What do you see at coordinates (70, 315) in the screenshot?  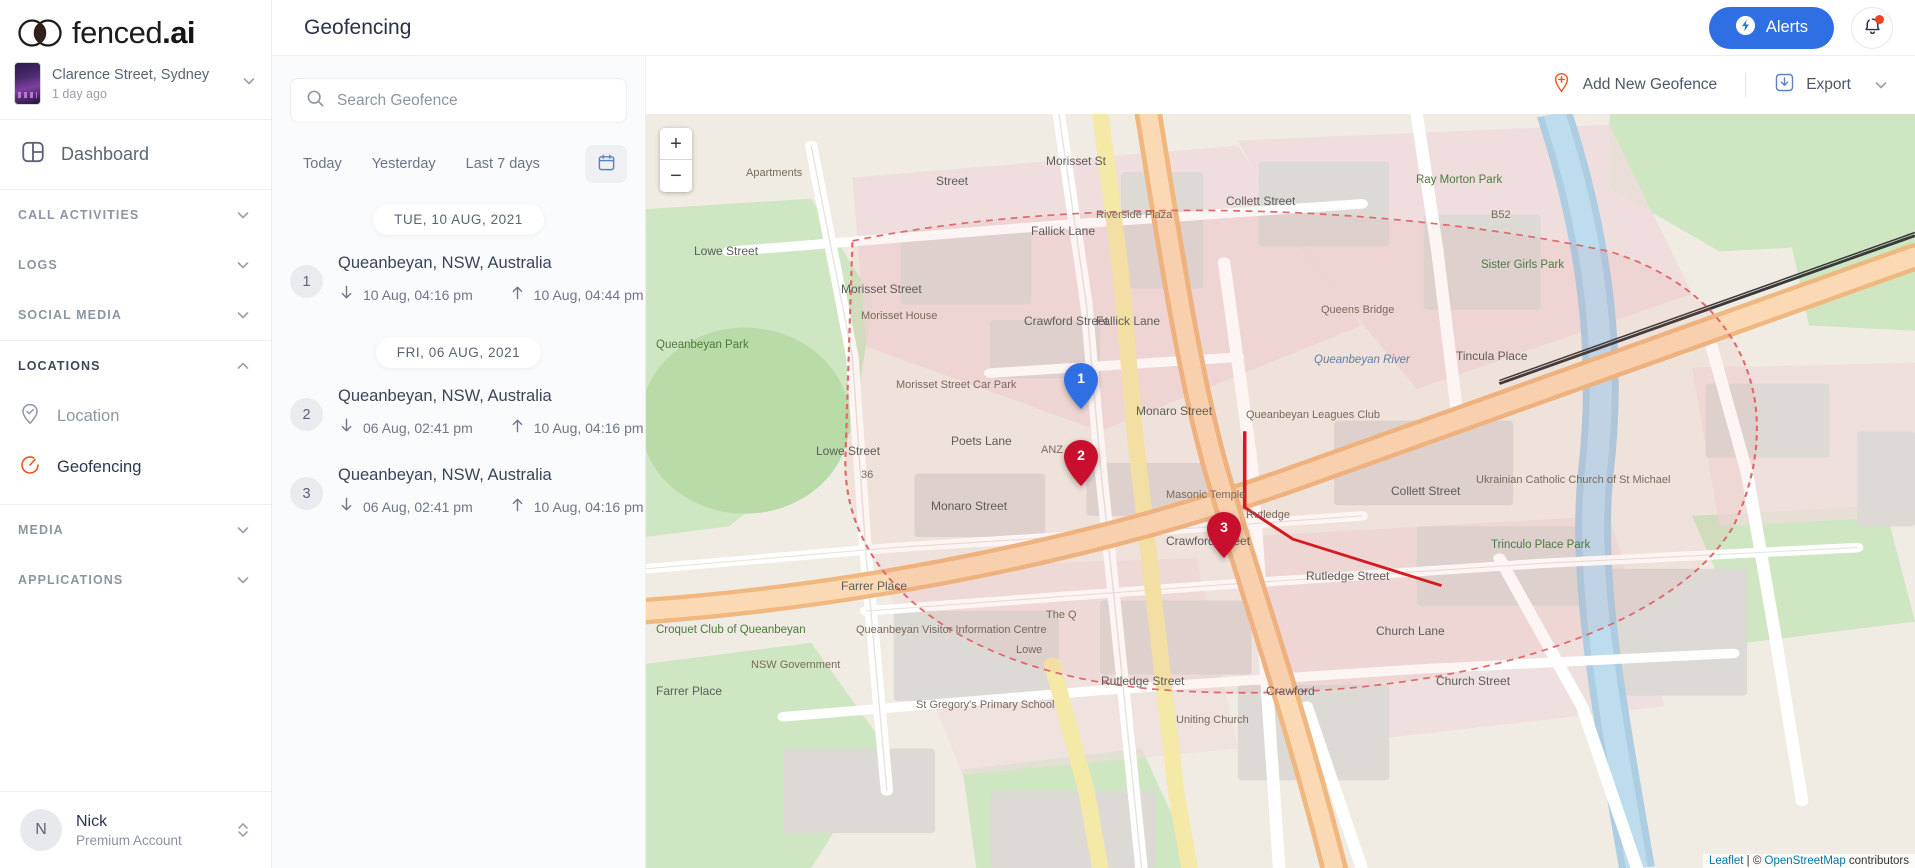 I see `sidebar-section-label: SOCIAL MEDIA` at bounding box center [70, 315].